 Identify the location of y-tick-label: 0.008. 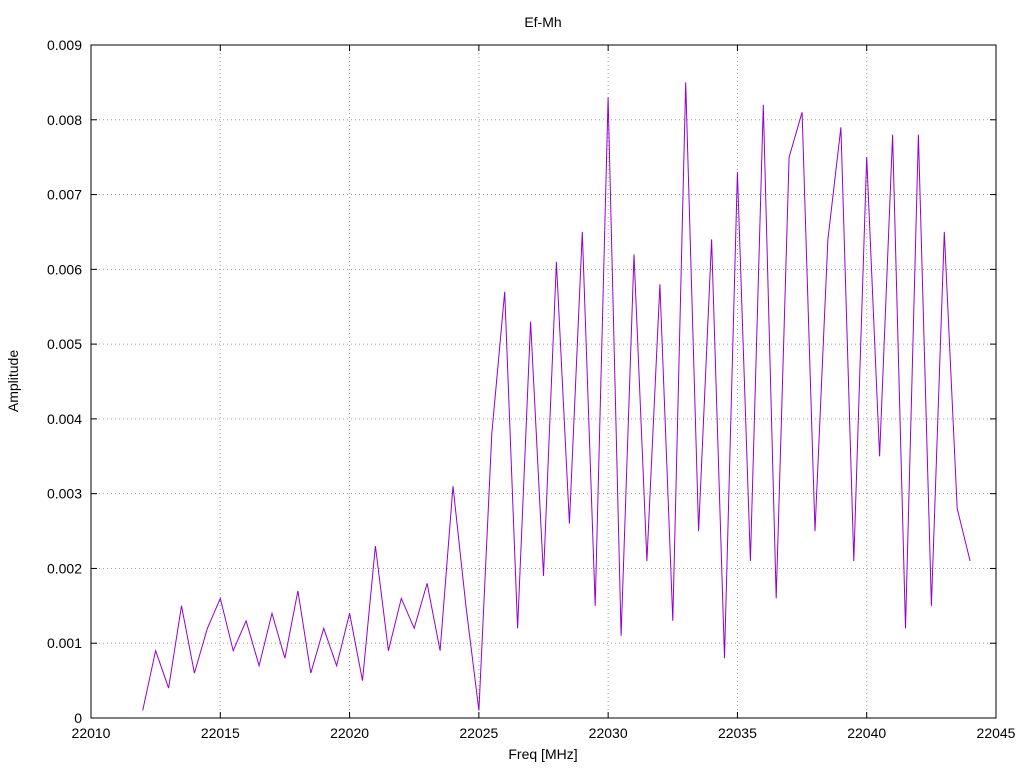
(64, 120).